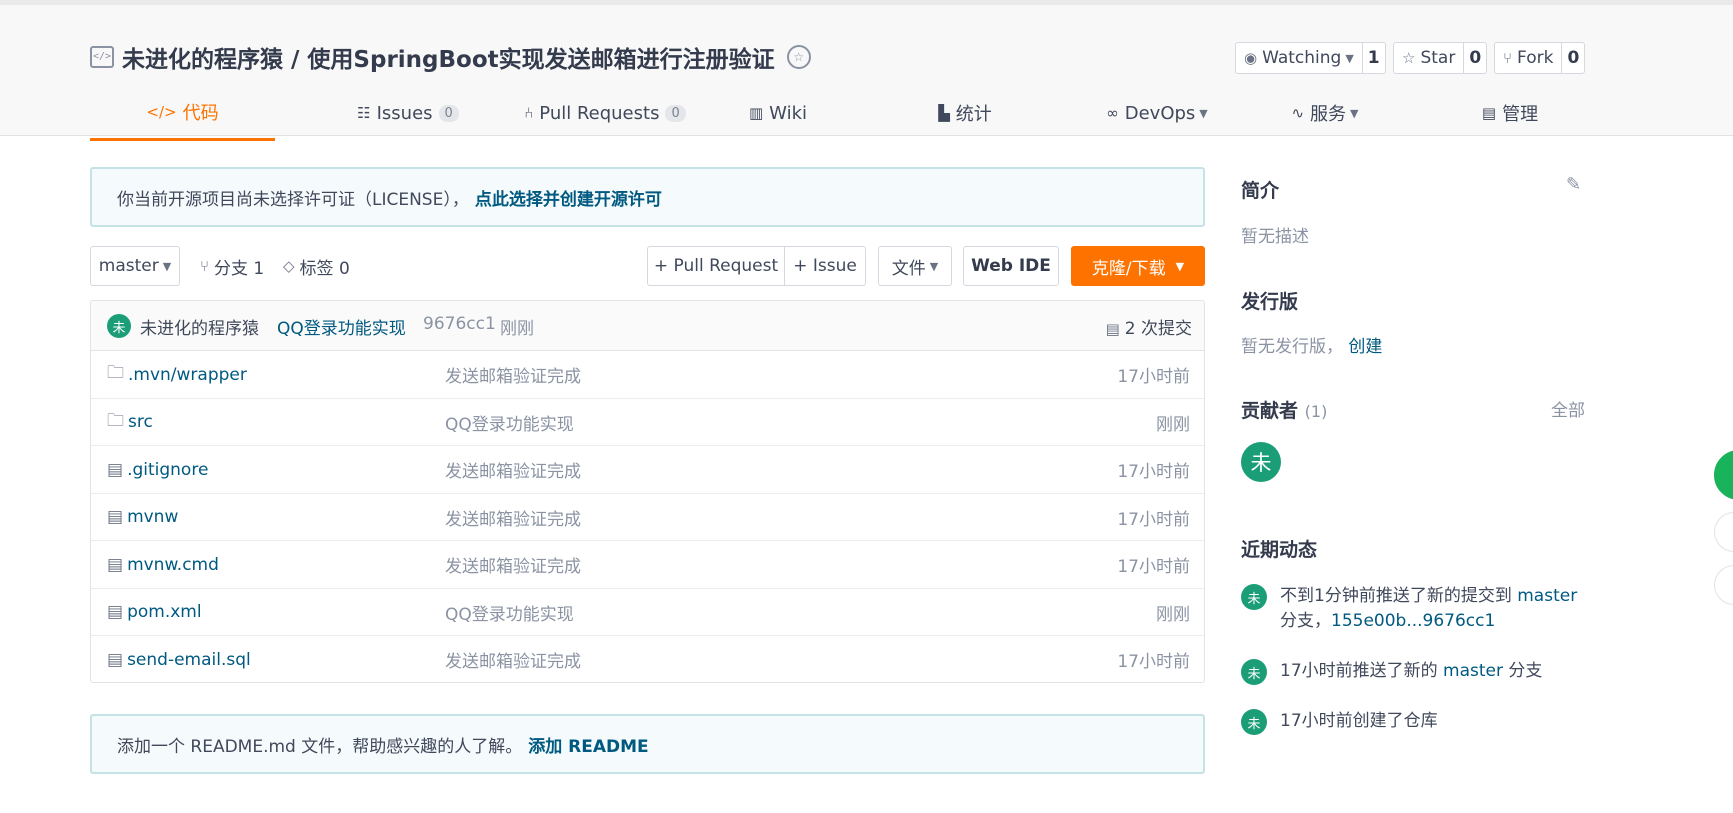  I want to click on folder-icon: 🗀, so click(115, 420).